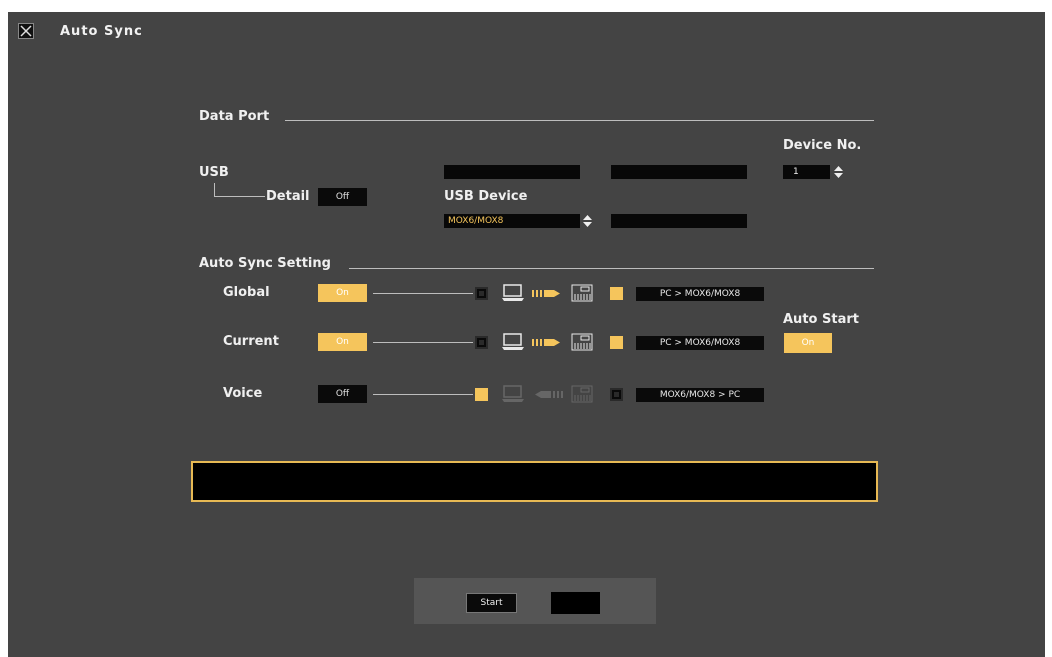  What do you see at coordinates (481, 342) in the screenshot?
I see `current-pc-checkbox` at bounding box center [481, 342].